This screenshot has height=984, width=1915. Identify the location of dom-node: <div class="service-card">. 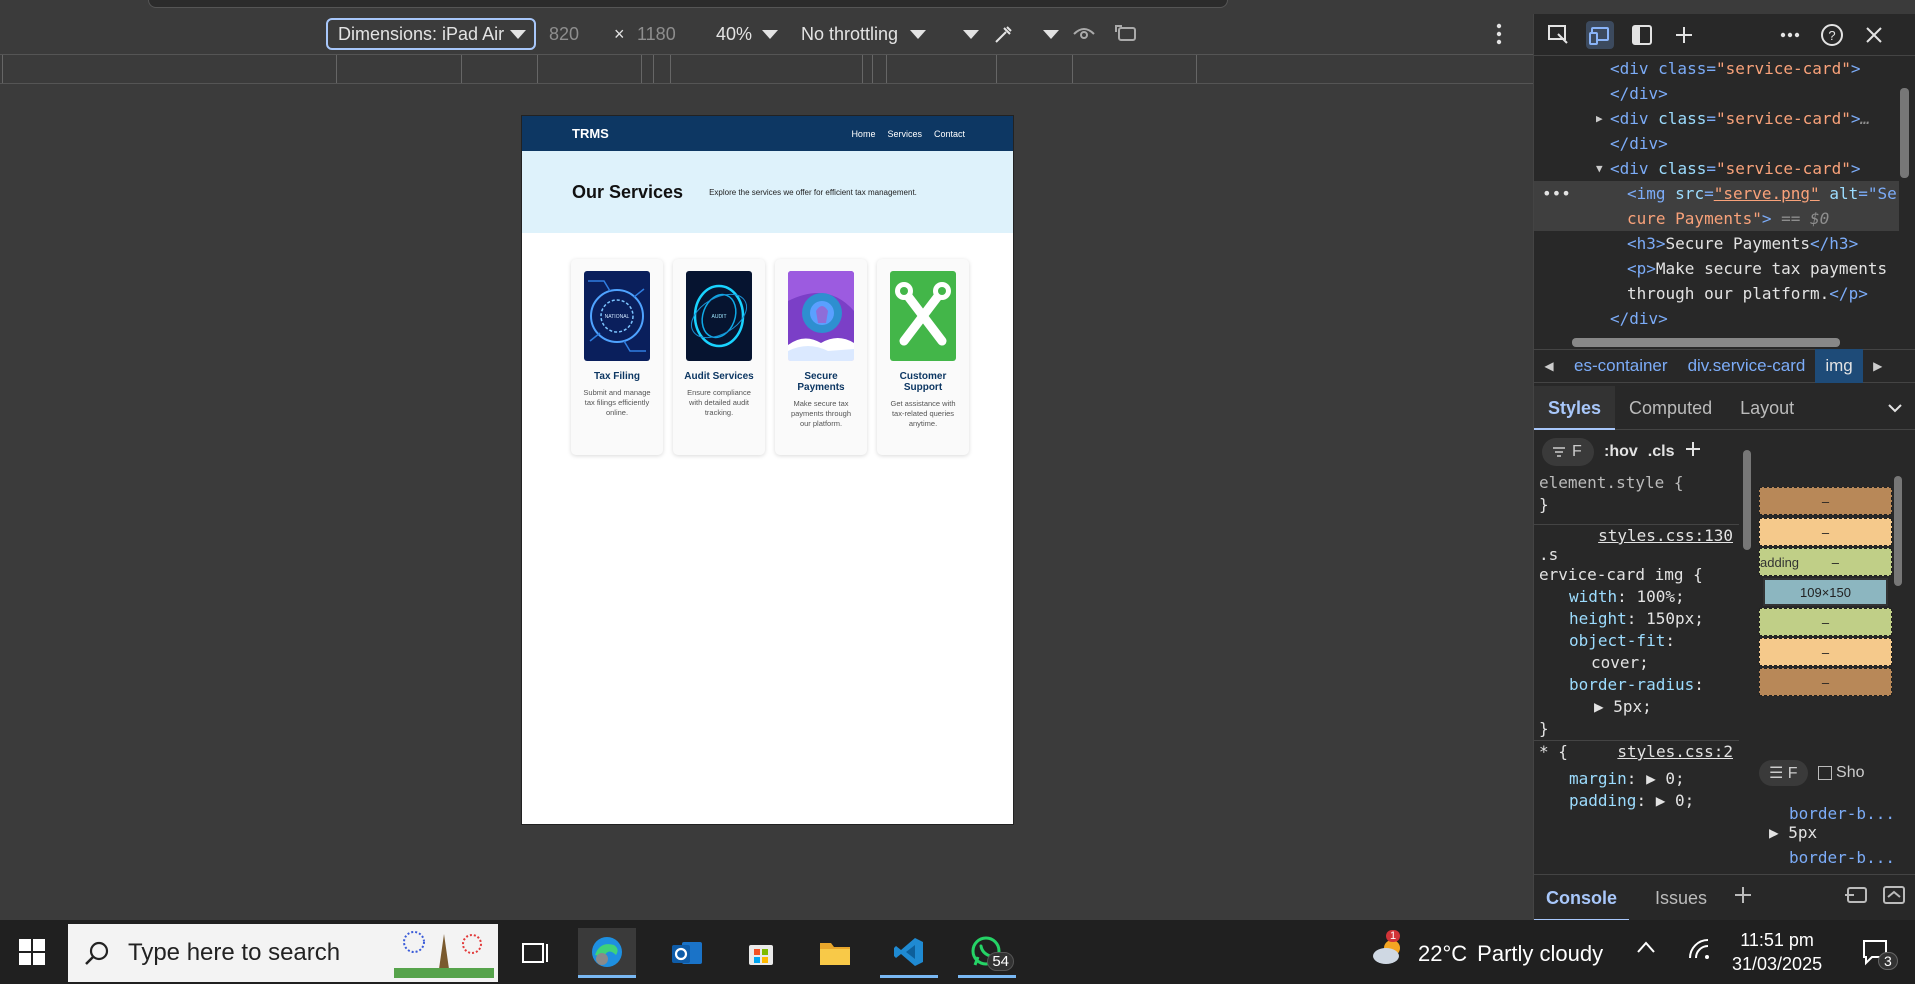
(1716, 68).